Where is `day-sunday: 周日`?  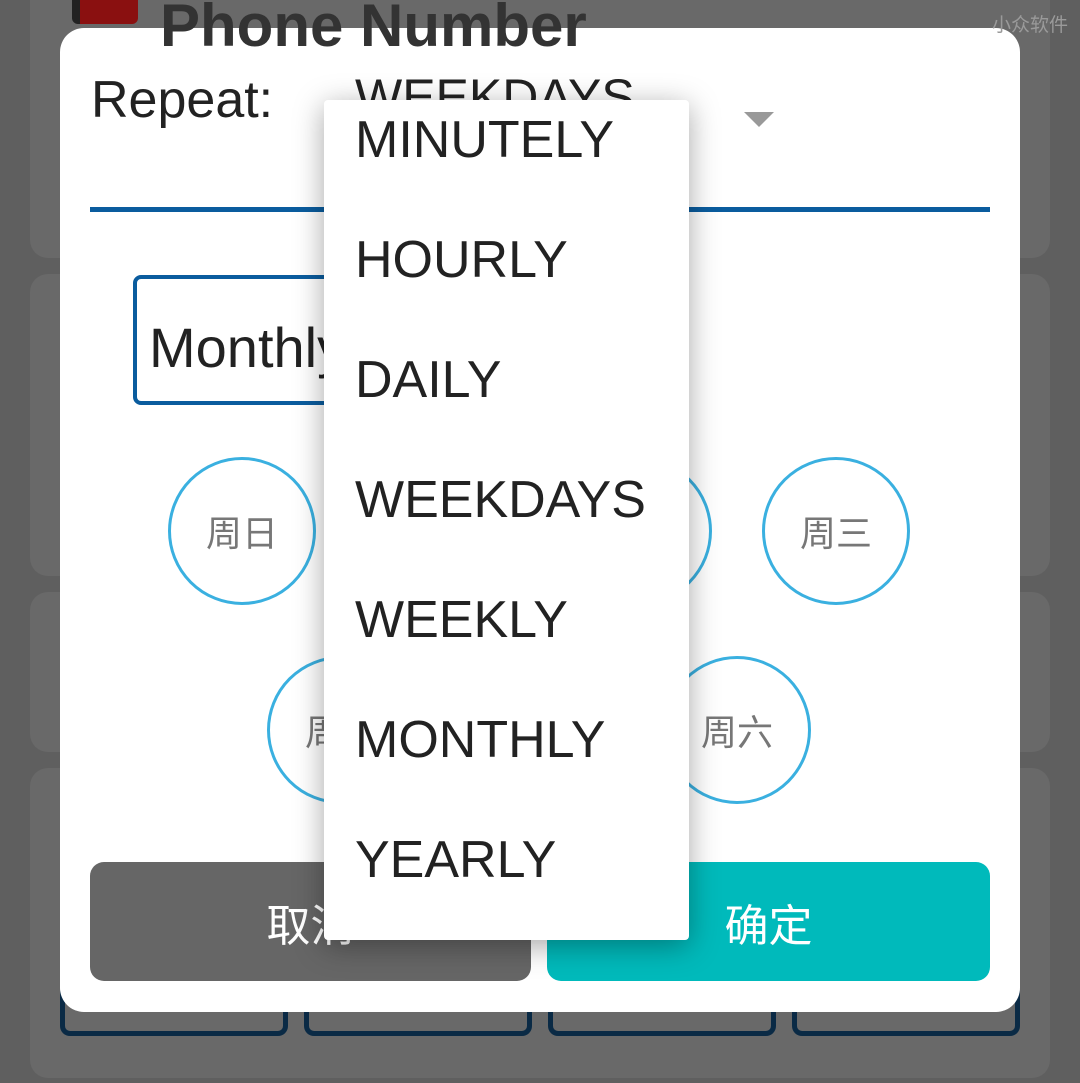
day-sunday: 周日 is located at coordinates (242, 531).